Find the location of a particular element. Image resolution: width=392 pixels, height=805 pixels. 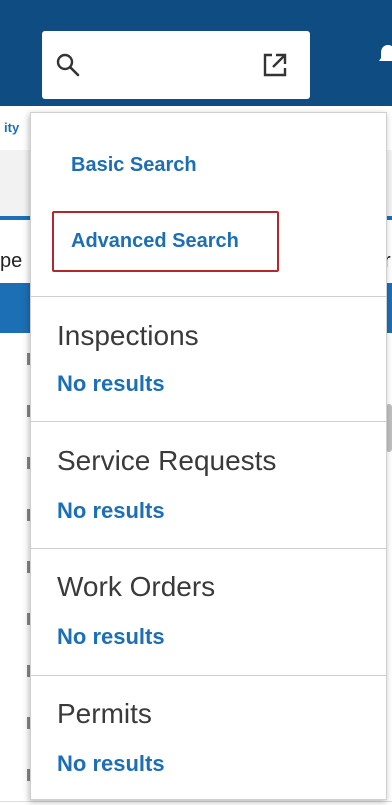

app-header is located at coordinates (196, 53).